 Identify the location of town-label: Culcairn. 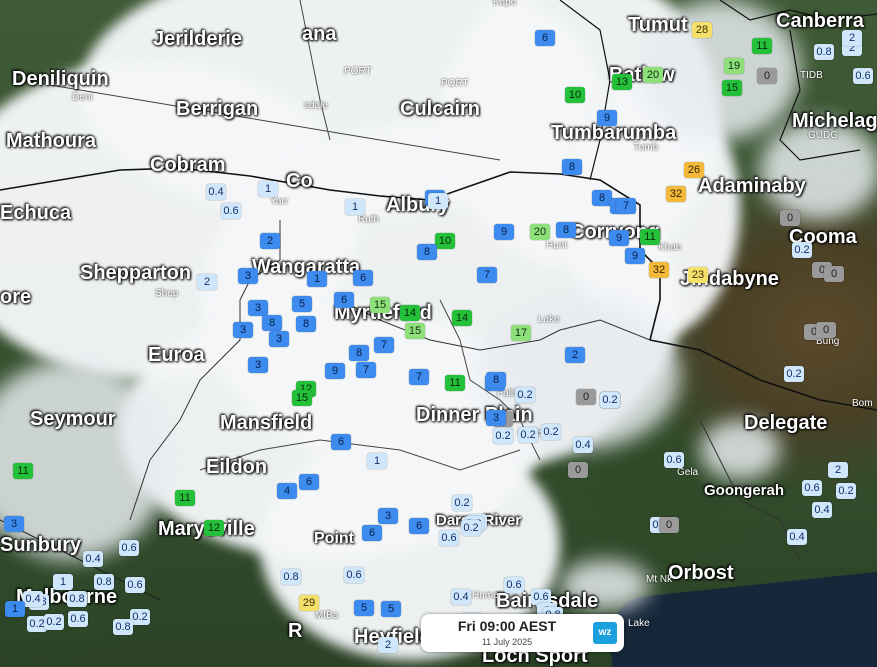
(440, 109).